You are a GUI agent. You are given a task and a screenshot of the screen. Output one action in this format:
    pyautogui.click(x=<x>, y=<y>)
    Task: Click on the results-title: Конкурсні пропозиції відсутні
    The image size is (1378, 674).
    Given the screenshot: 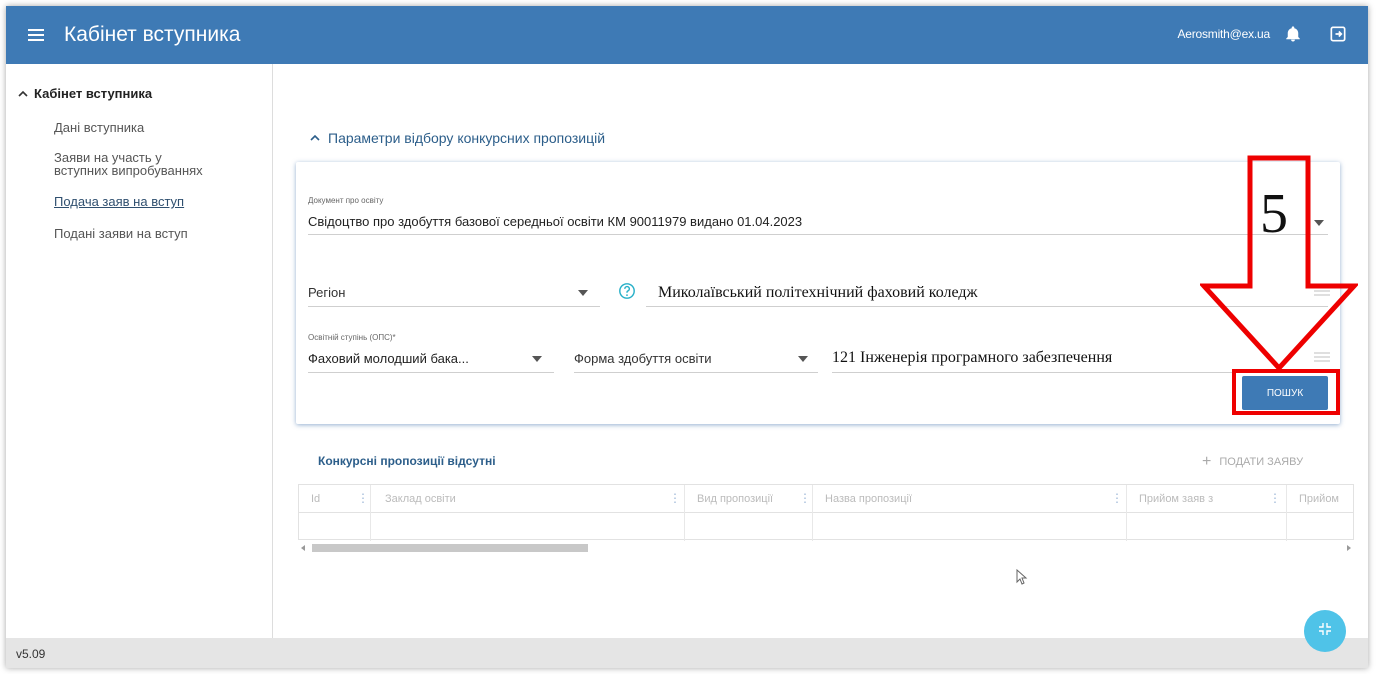 What is the action you would take?
    pyautogui.click(x=407, y=461)
    